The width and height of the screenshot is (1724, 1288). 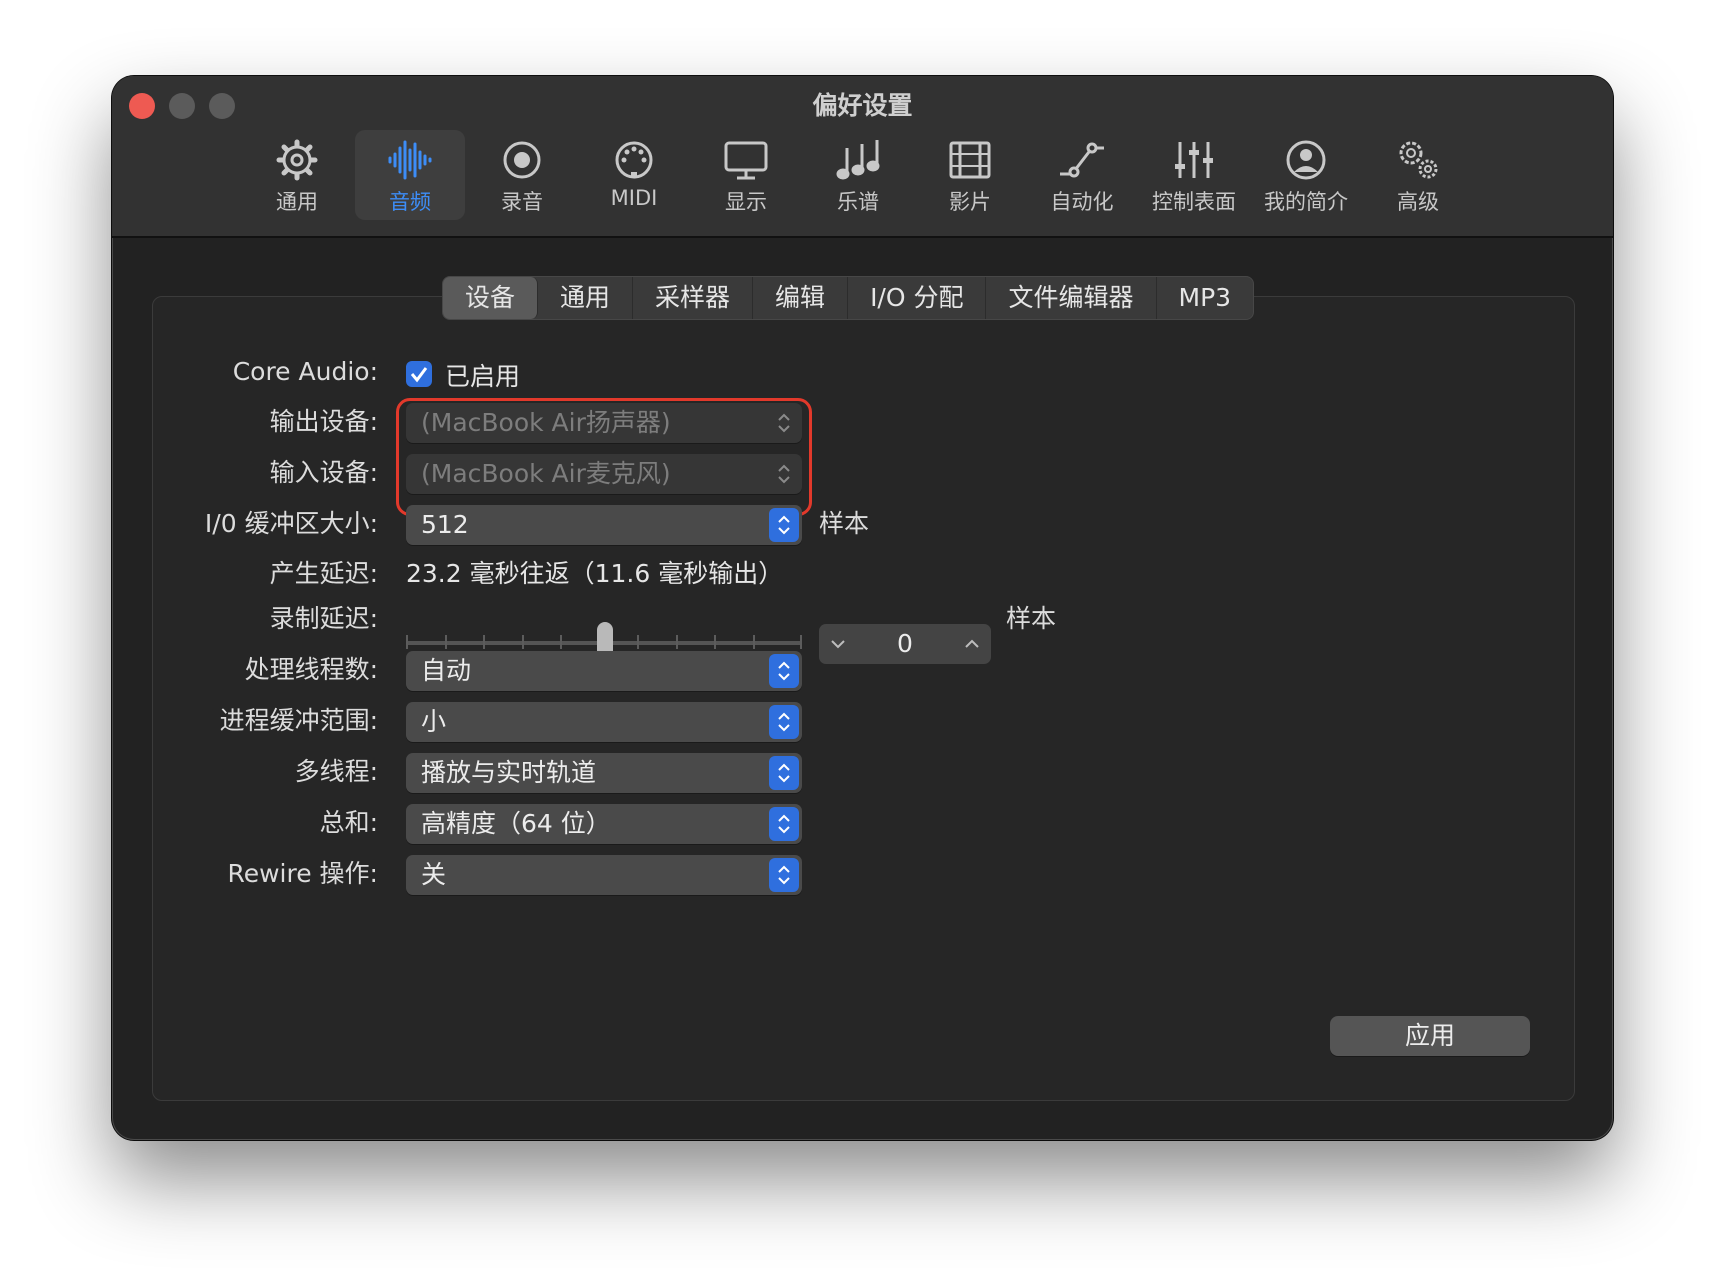 What do you see at coordinates (305, 371) in the screenshot?
I see `core-audio-label: Core Audio:` at bounding box center [305, 371].